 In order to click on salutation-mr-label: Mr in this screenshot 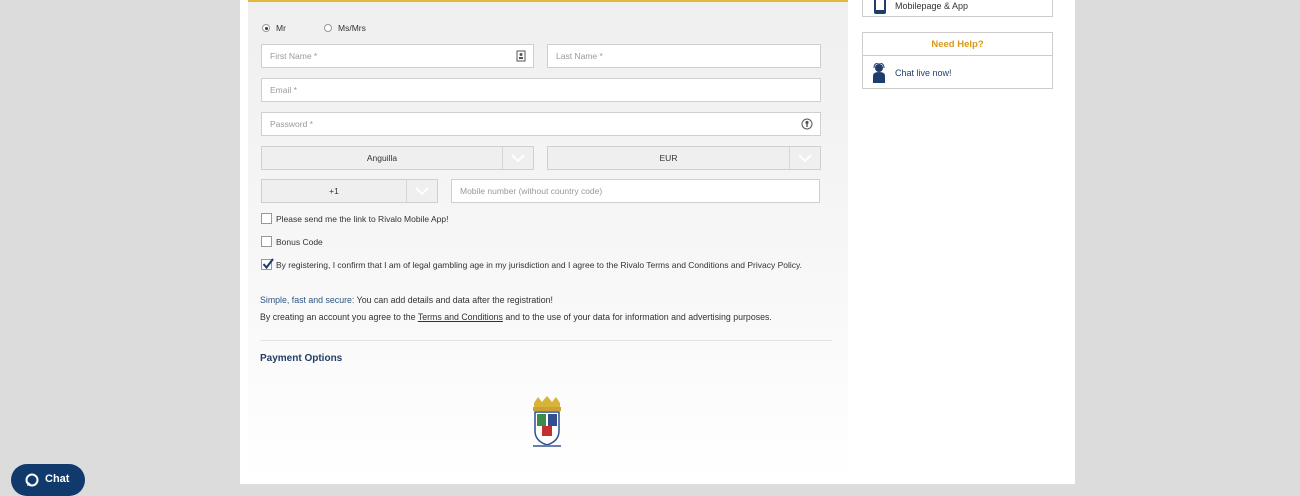, I will do `click(281, 28)`.